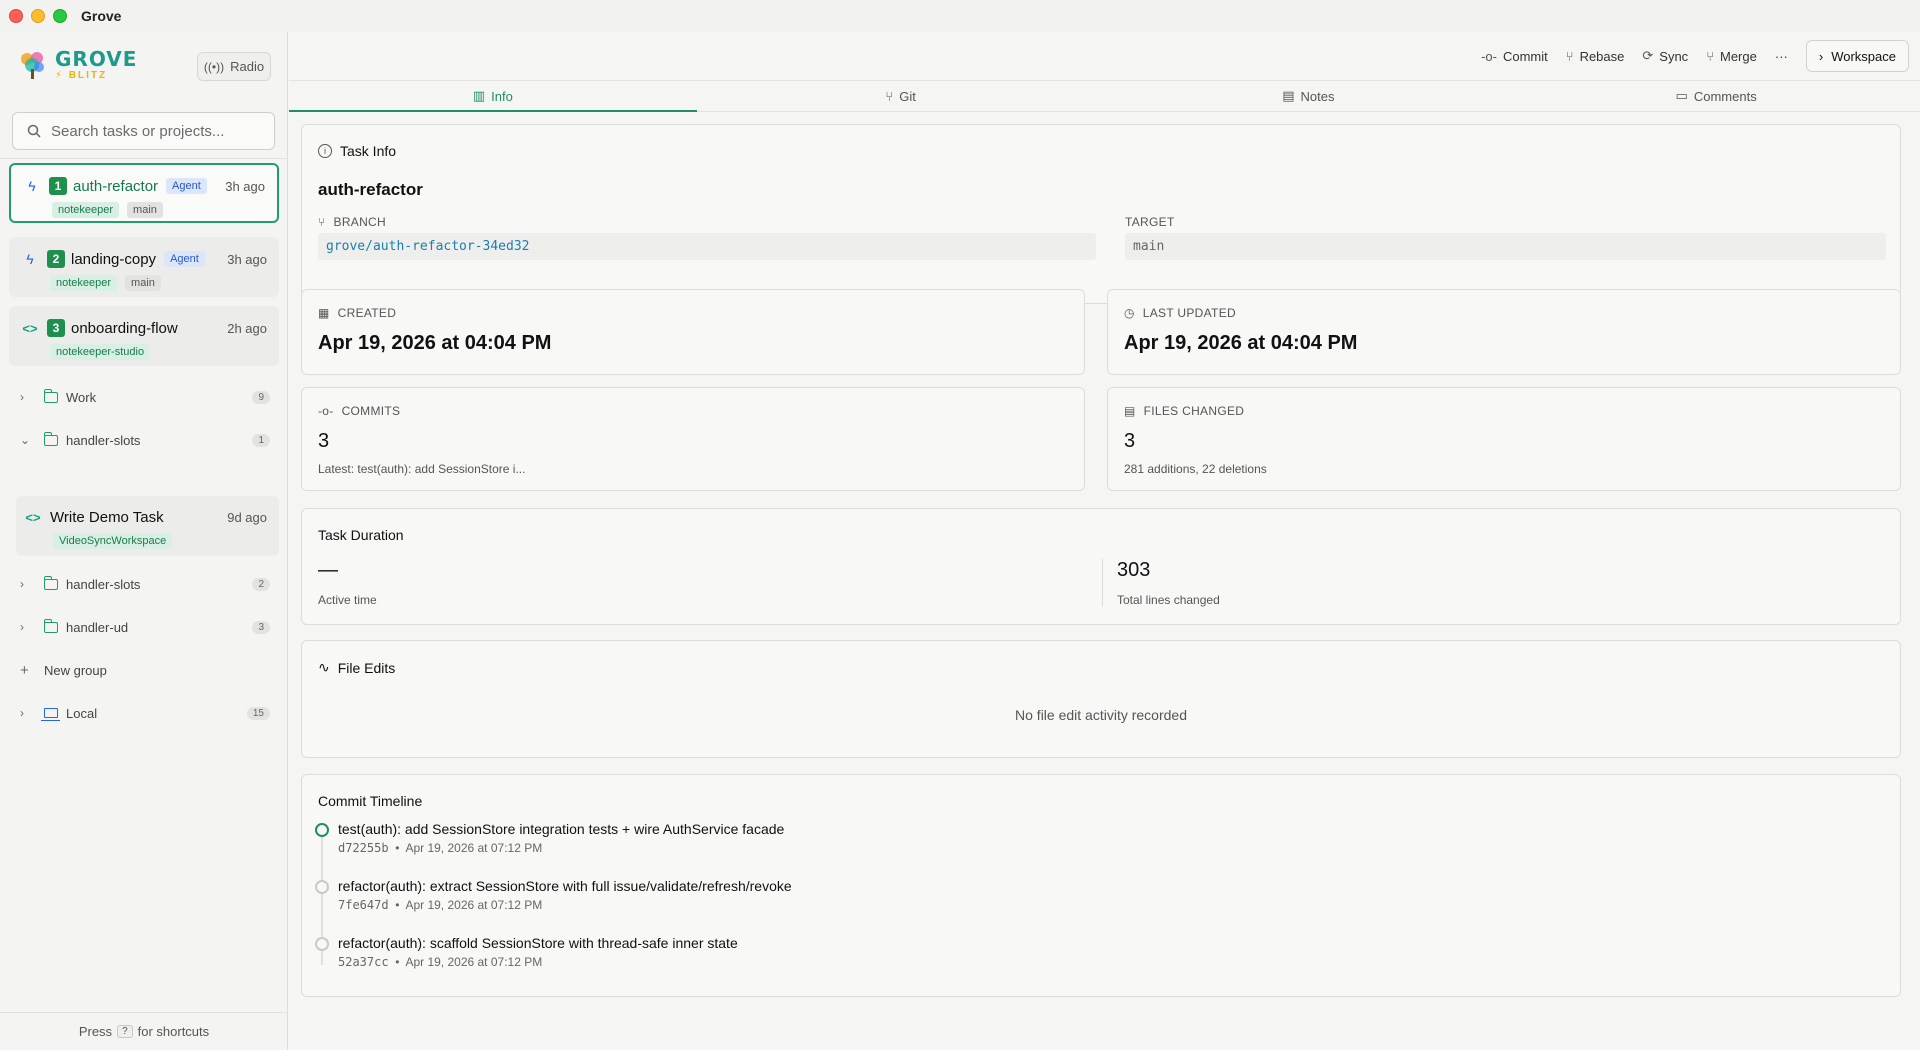 Image resolution: width=1920 pixels, height=1050 pixels. I want to click on activity-icon: ∿, so click(324, 667).